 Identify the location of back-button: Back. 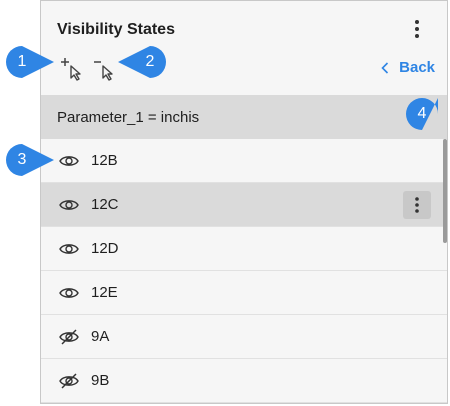
(408, 67).